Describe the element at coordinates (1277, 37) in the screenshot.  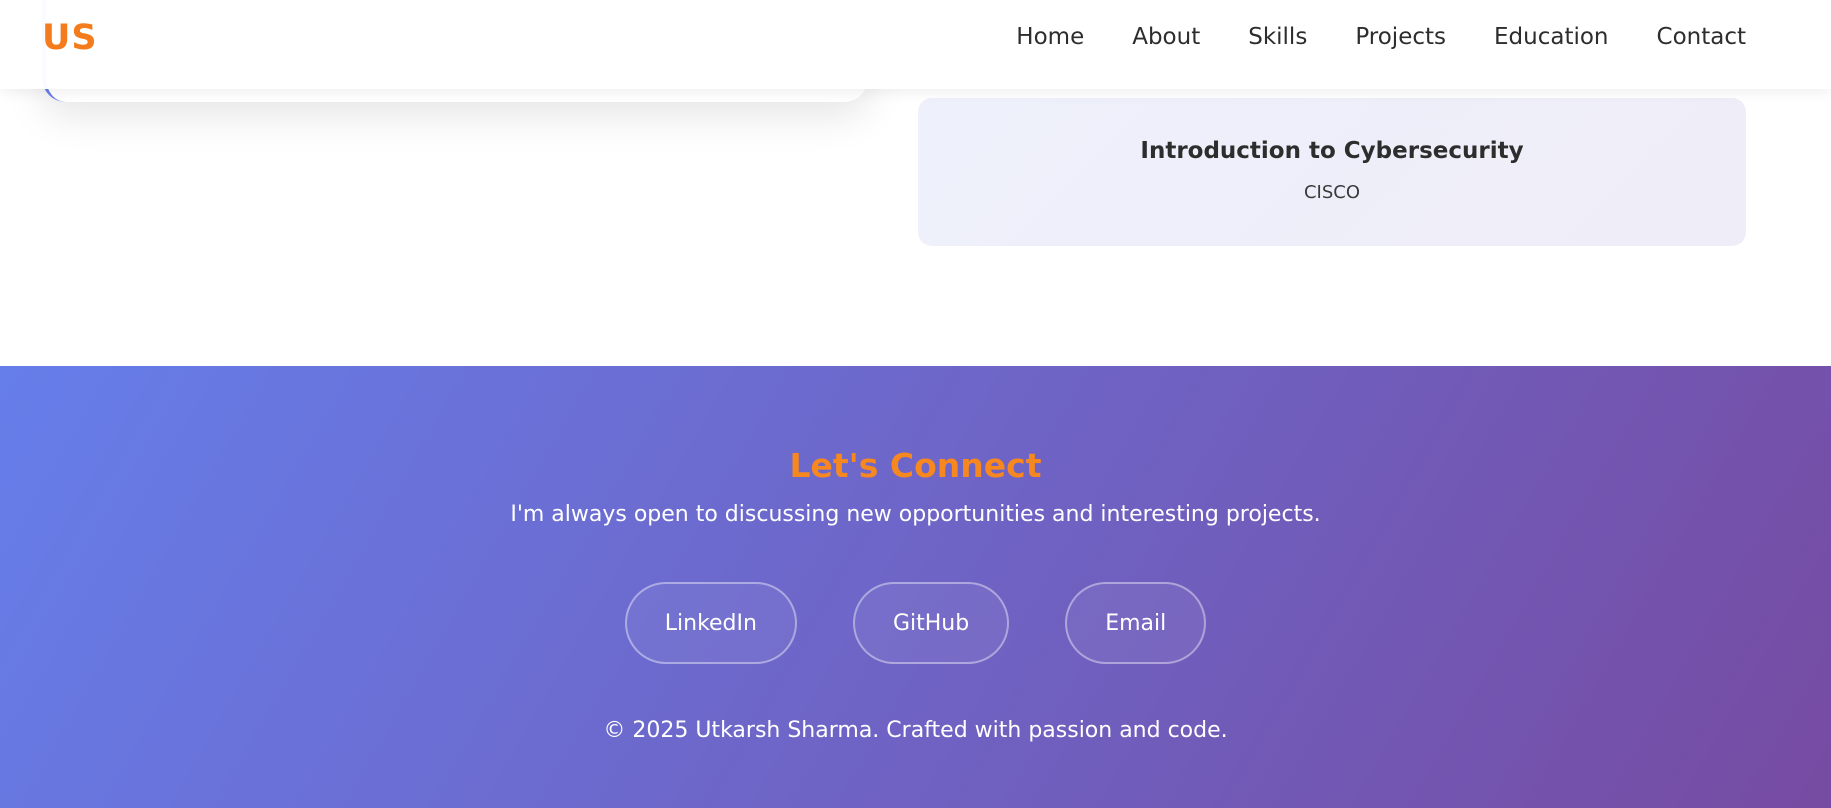
I see `nav-link-skills: Skills` at that location.